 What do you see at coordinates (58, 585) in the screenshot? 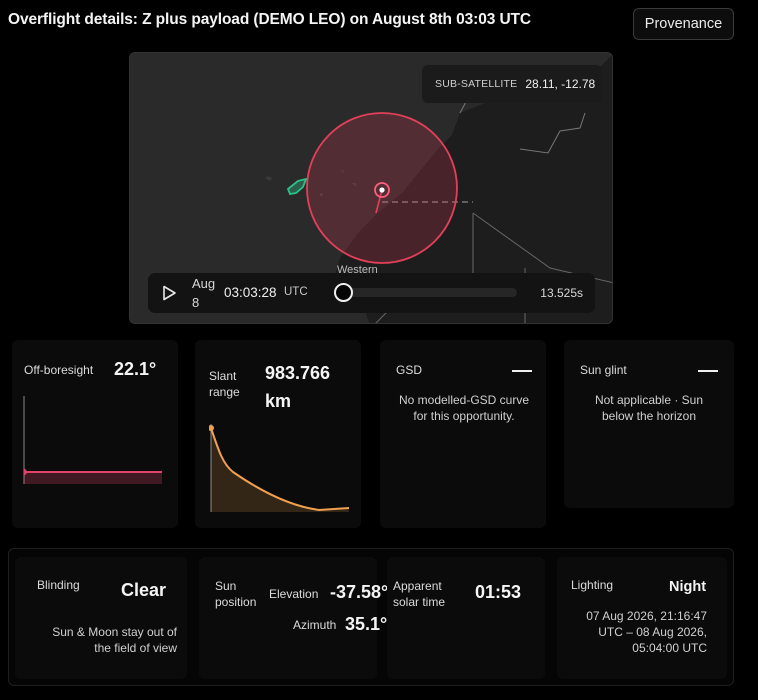
I see `blinding-label: Blinding` at bounding box center [58, 585].